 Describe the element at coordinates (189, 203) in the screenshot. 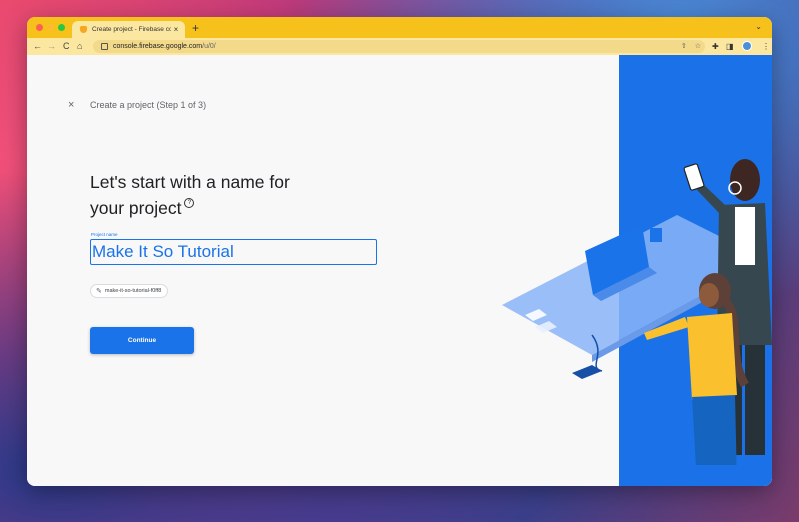

I see `help-icon: ?` at that location.